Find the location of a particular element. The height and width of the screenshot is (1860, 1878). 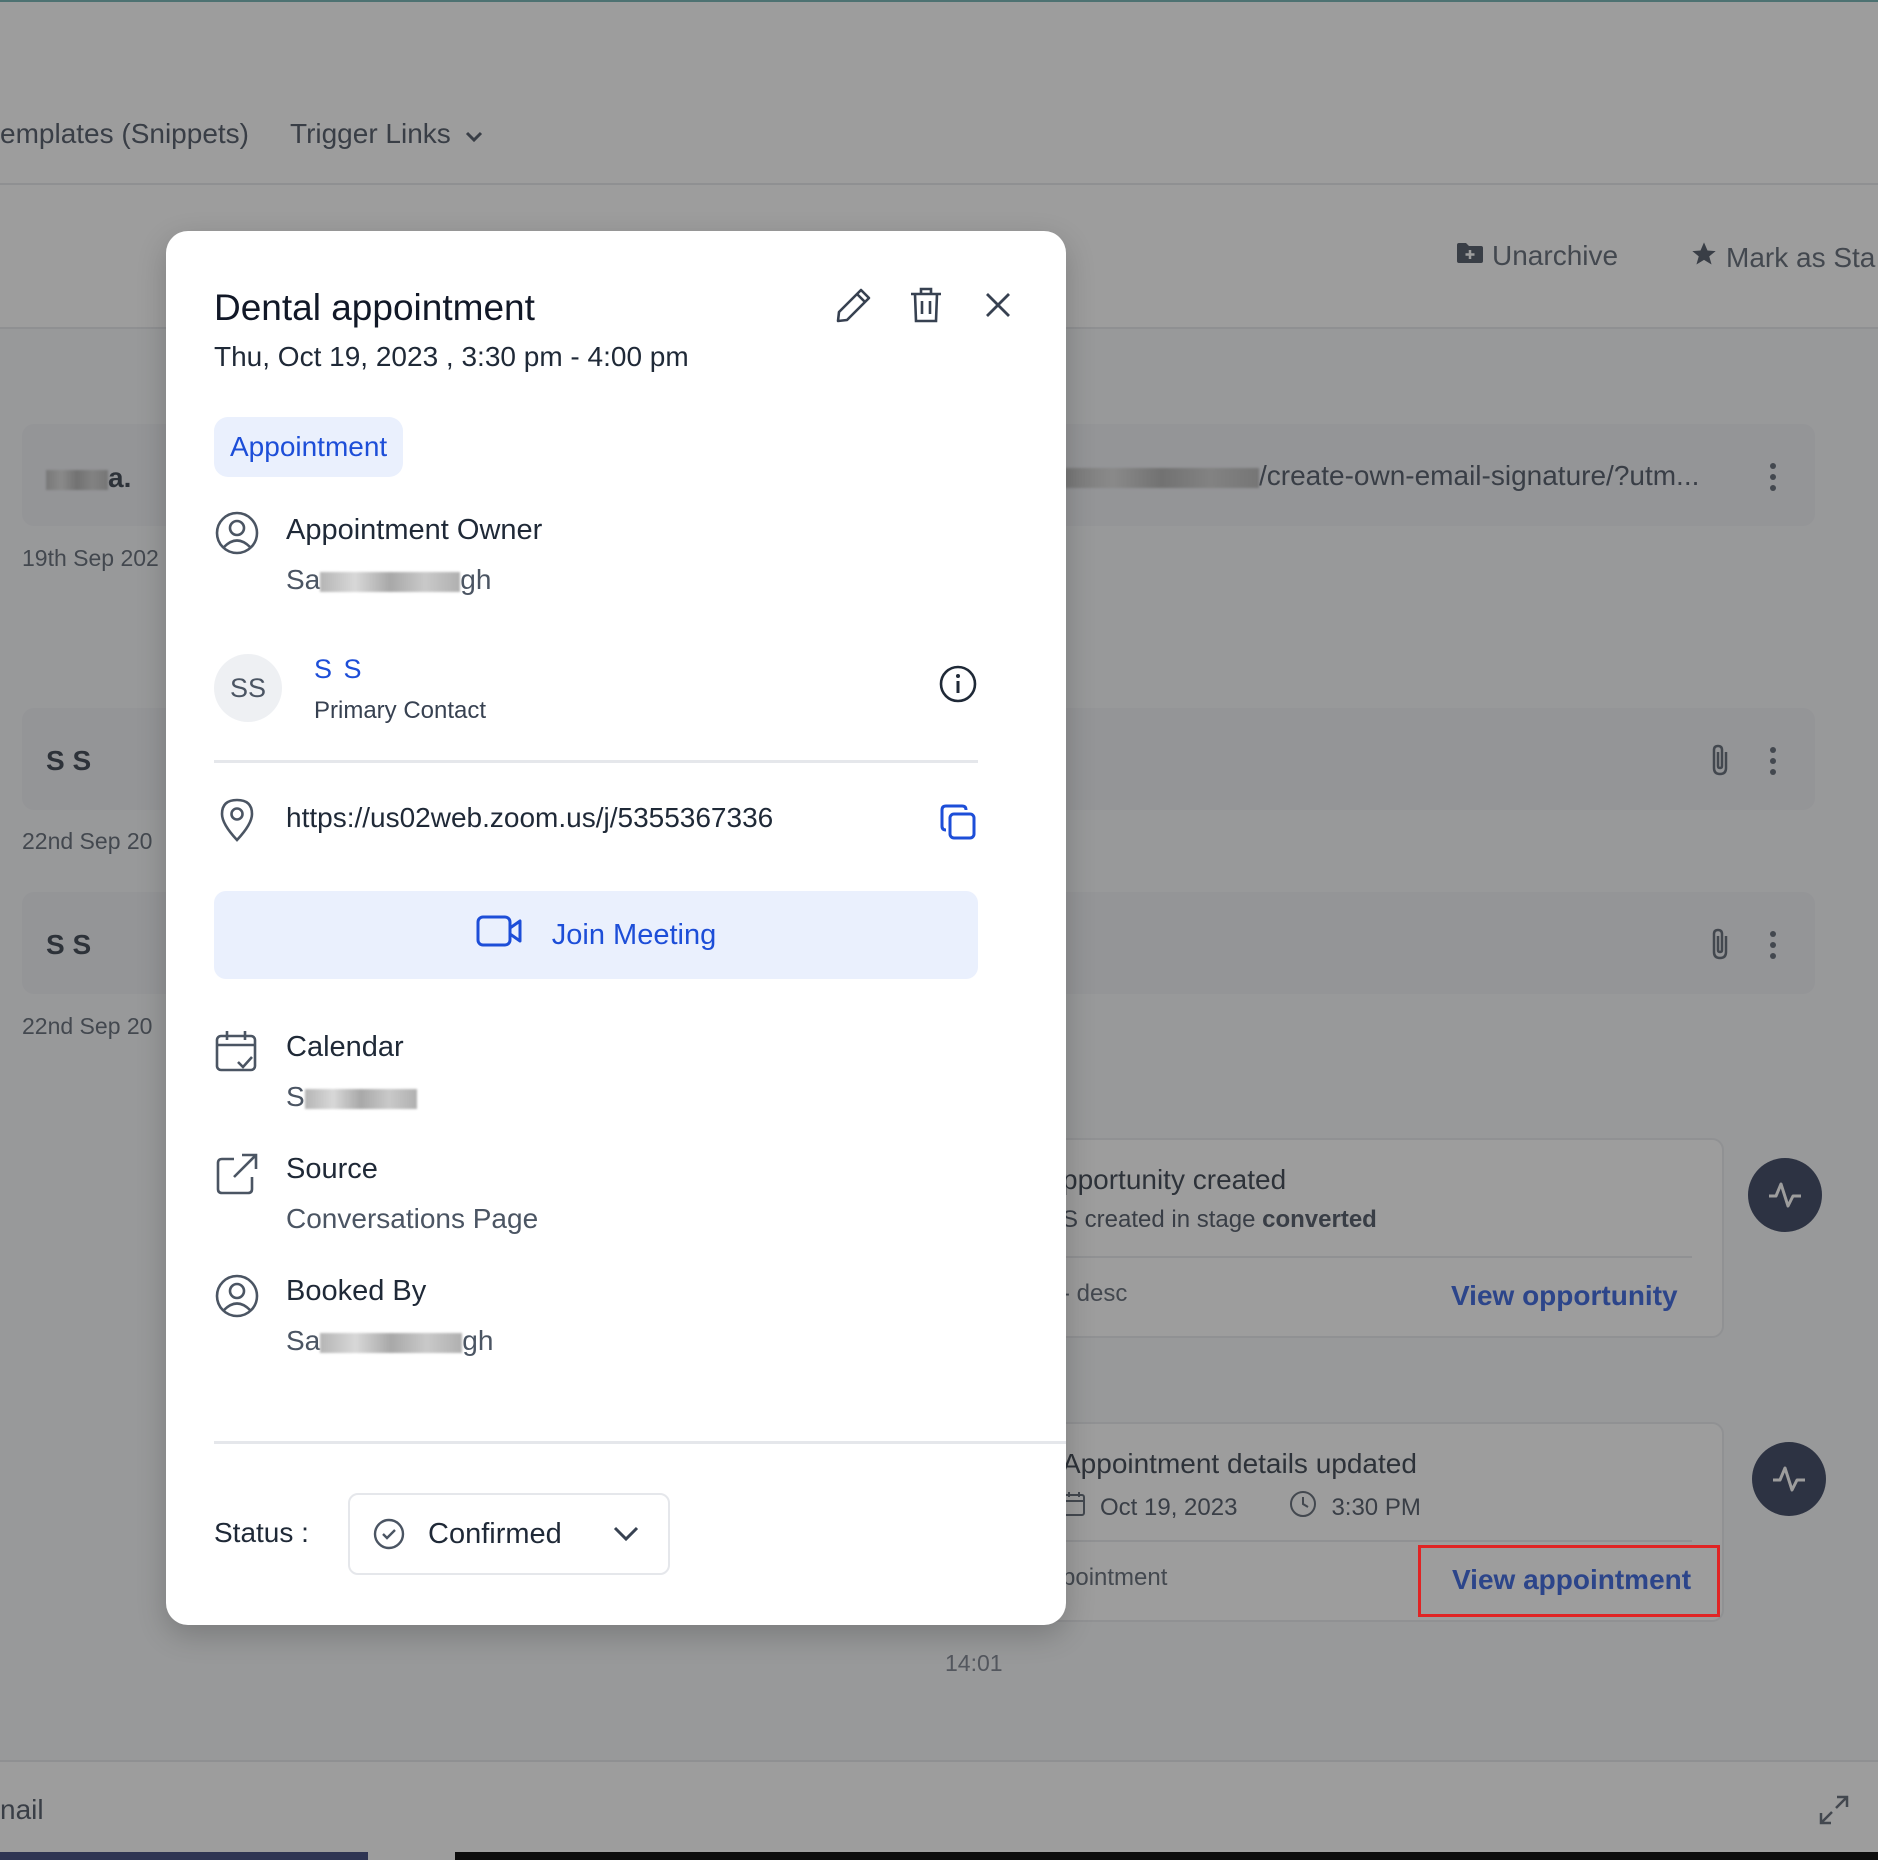

source-value: Conversations Page is located at coordinates (412, 1218).